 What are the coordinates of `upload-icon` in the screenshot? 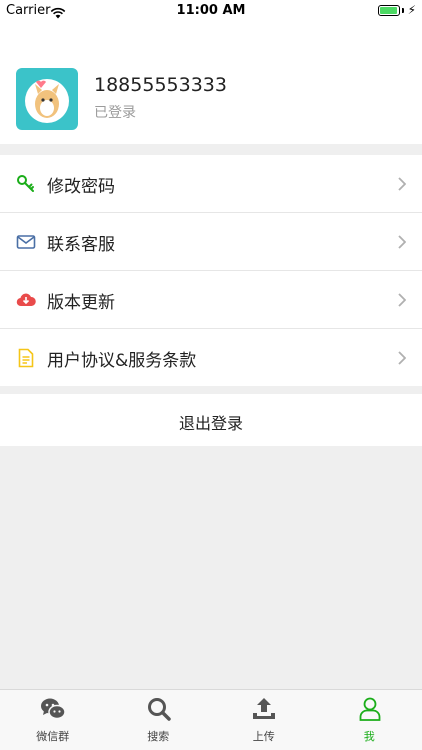 It's located at (264, 709).